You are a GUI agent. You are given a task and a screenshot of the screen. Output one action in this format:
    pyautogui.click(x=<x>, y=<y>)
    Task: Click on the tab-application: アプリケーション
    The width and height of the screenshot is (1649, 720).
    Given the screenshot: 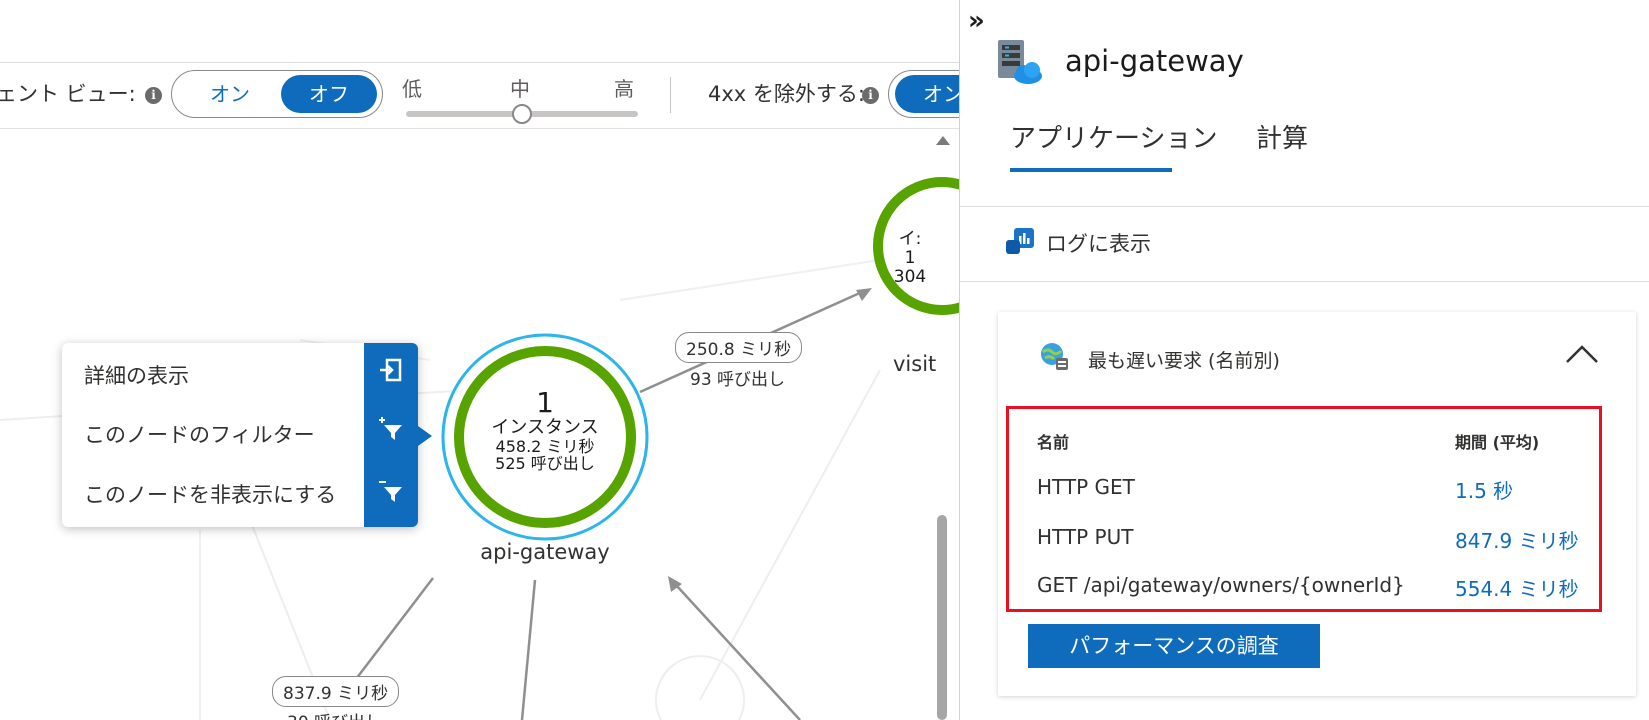 What is the action you would take?
    pyautogui.click(x=1113, y=136)
    